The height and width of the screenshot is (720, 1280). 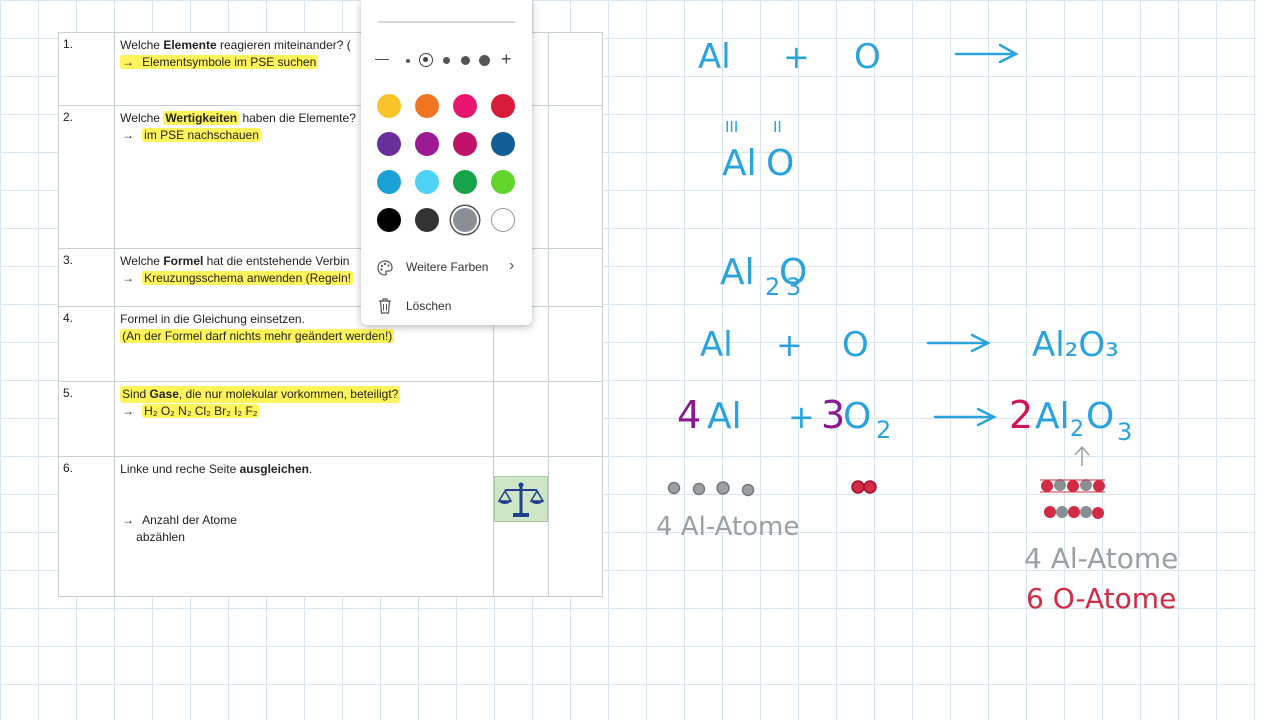 What do you see at coordinates (772, 287) in the screenshot?
I see `formula-sub-2: 2` at bounding box center [772, 287].